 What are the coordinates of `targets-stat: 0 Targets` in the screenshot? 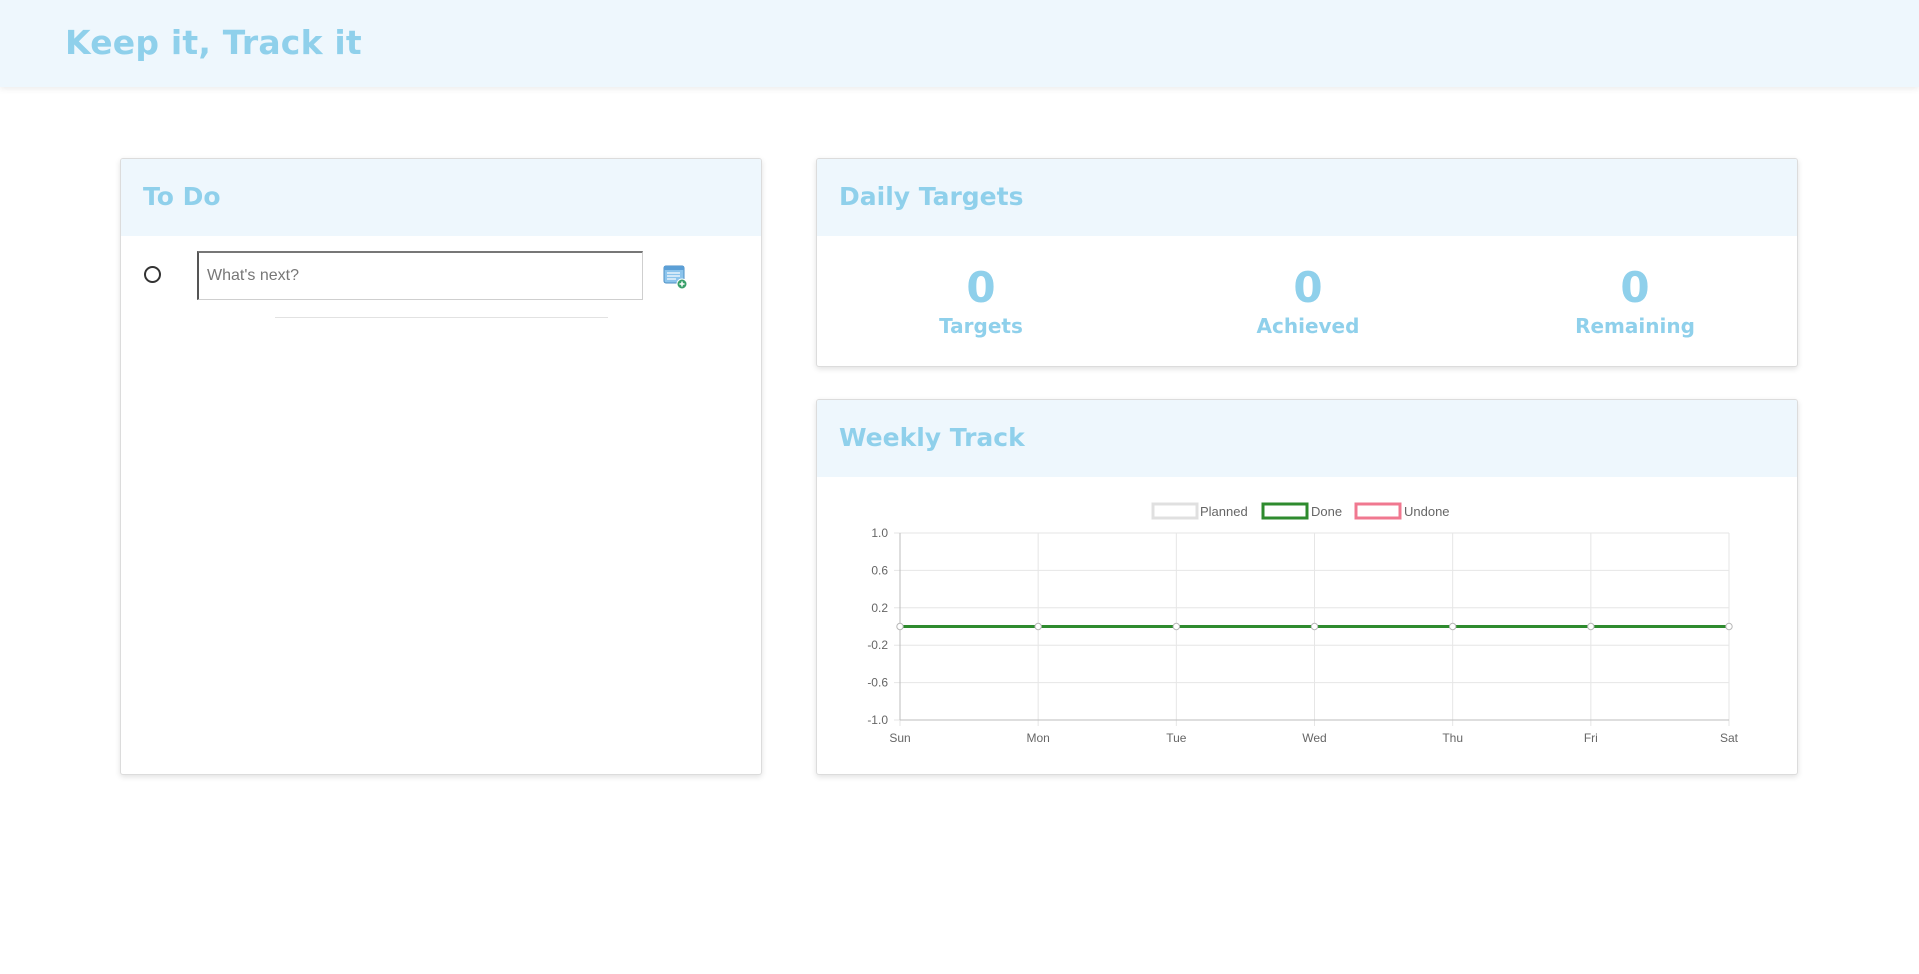 It's located at (981, 301).